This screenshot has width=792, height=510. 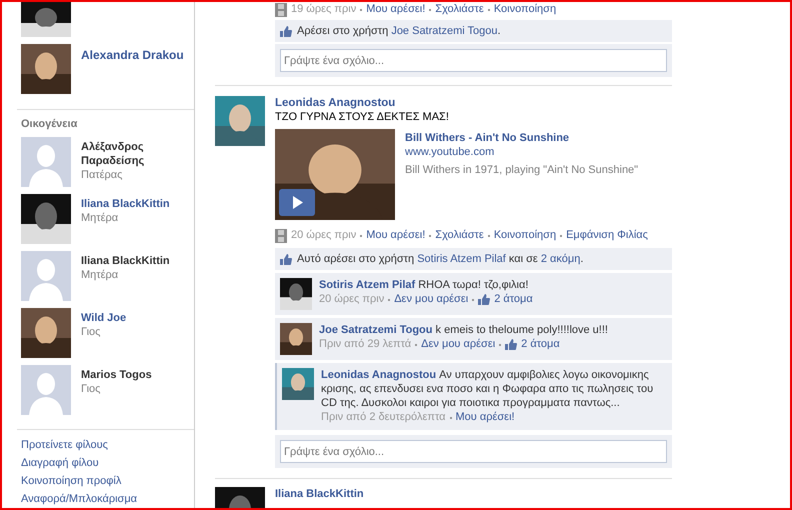 I want to click on comment-time: 20 ώρες πριν, so click(x=351, y=299).